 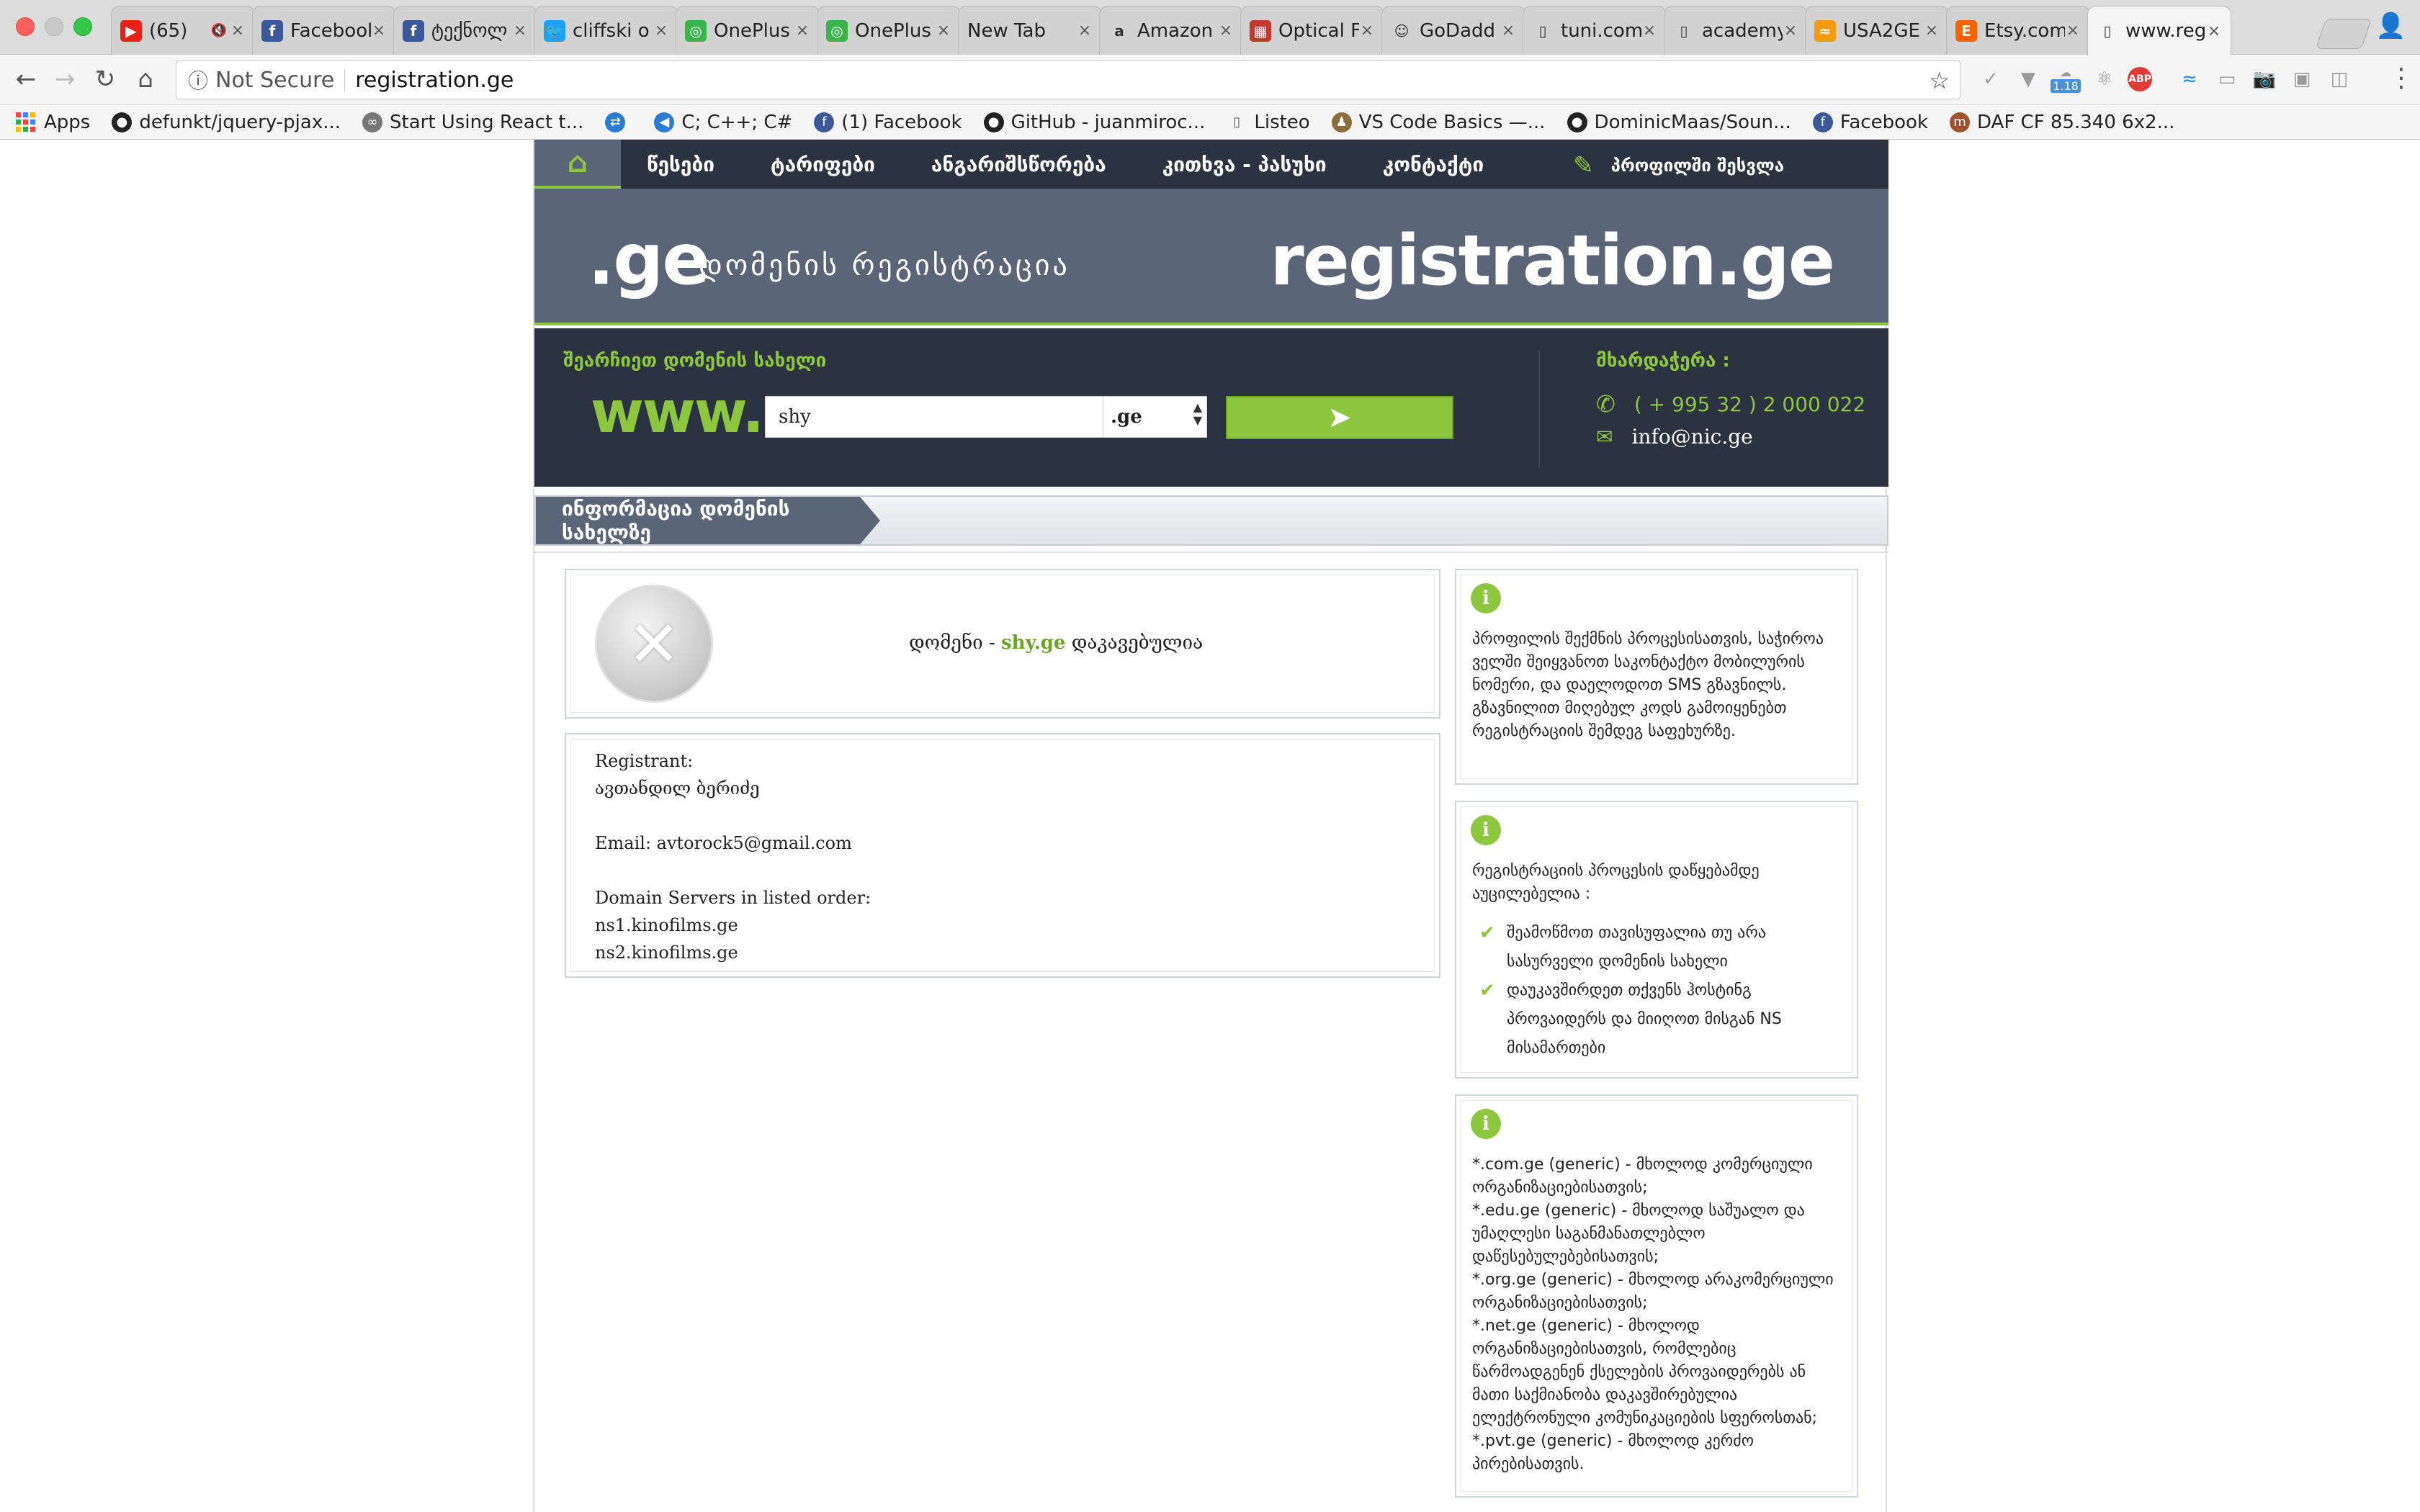 I want to click on camera-extension-icon: 📷, so click(x=2264, y=79).